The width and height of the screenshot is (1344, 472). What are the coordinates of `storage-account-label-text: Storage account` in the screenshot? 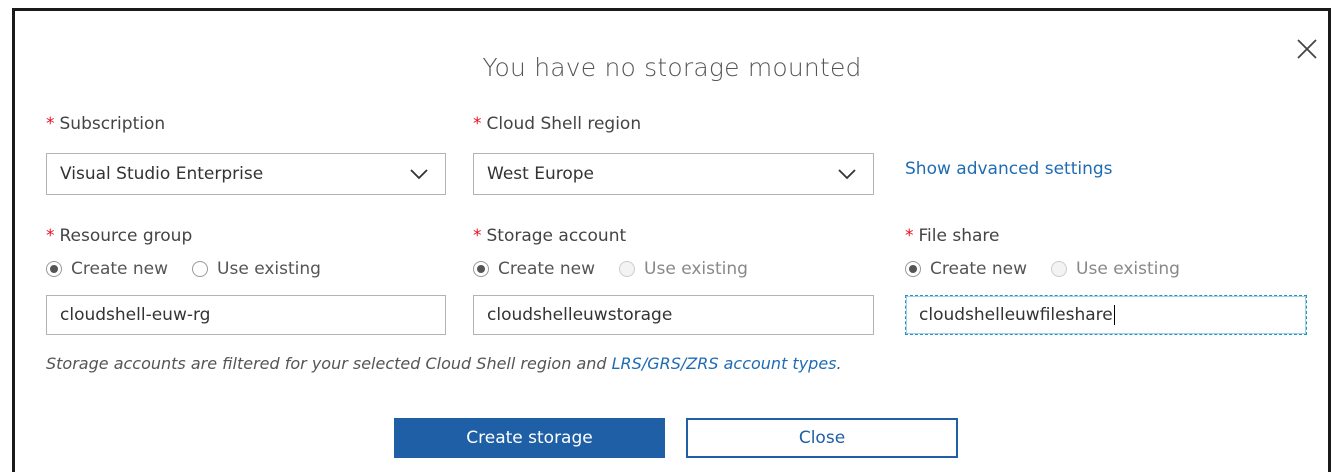 It's located at (556, 236).